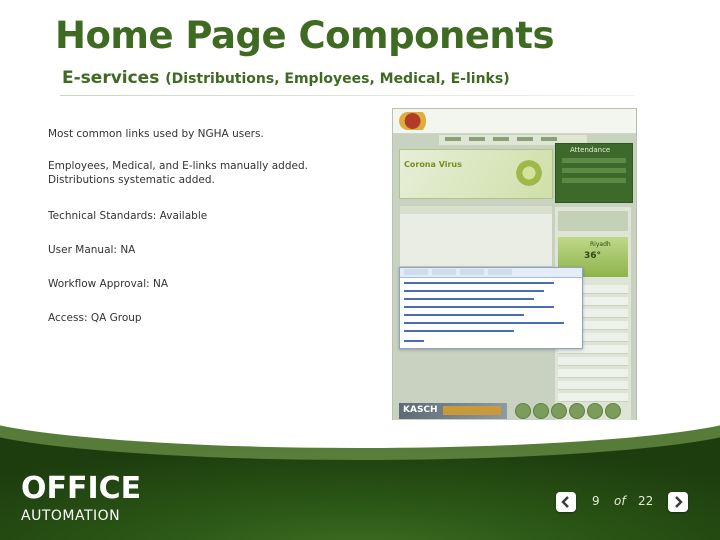  Describe the element at coordinates (81, 488) in the screenshot. I see `brand-office: OFFICE` at that location.